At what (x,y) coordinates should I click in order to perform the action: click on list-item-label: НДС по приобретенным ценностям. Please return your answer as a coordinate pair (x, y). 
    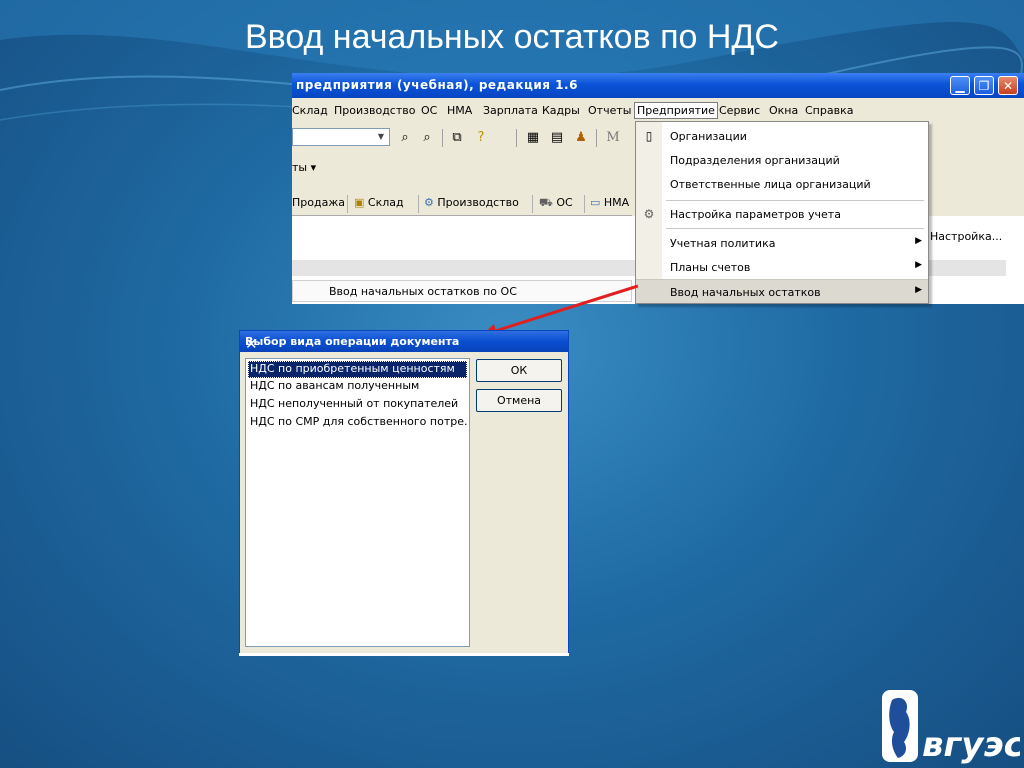
    Looking at the image, I should click on (352, 368).